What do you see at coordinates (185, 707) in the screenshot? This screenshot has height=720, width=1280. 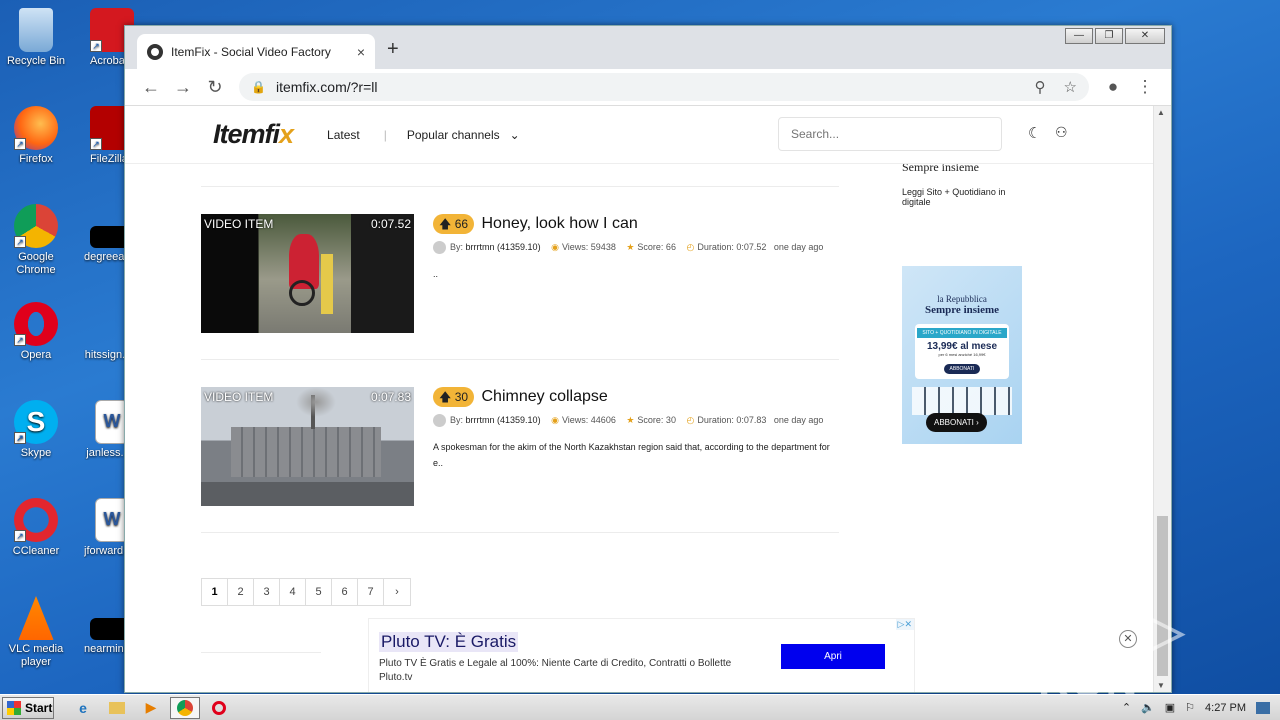 I see `chrome-taskbar-icon` at bounding box center [185, 707].